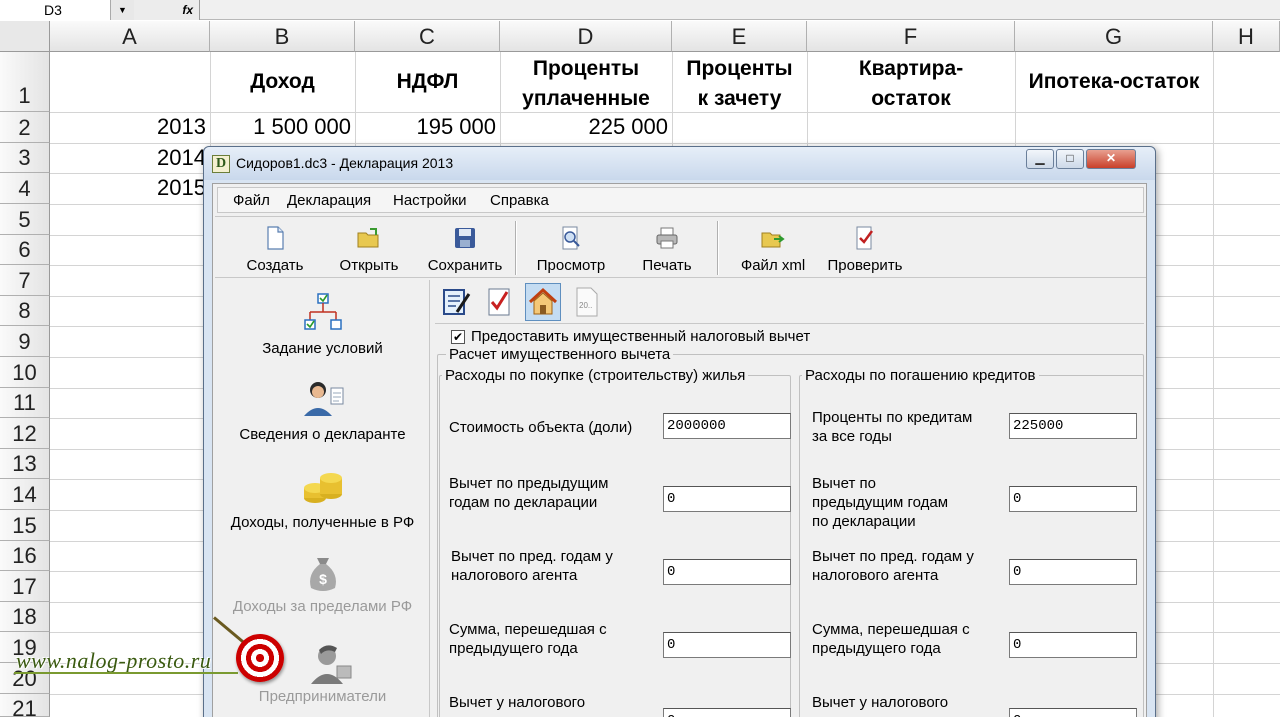  What do you see at coordinates (25, 586) in the screenshot?
I see `row-header-17: 17` at bounding box center [25, 586].